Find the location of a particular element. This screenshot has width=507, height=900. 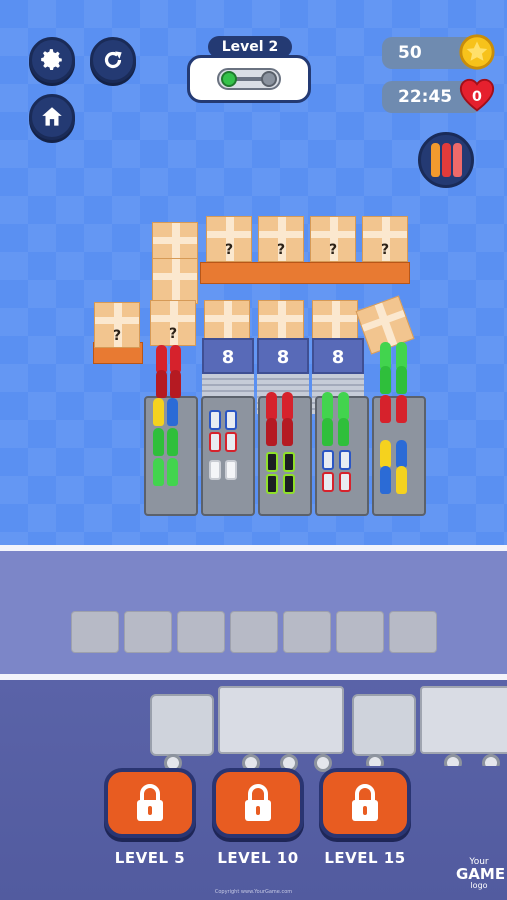

lives-value: 0 is located at coordinates (477, 97).